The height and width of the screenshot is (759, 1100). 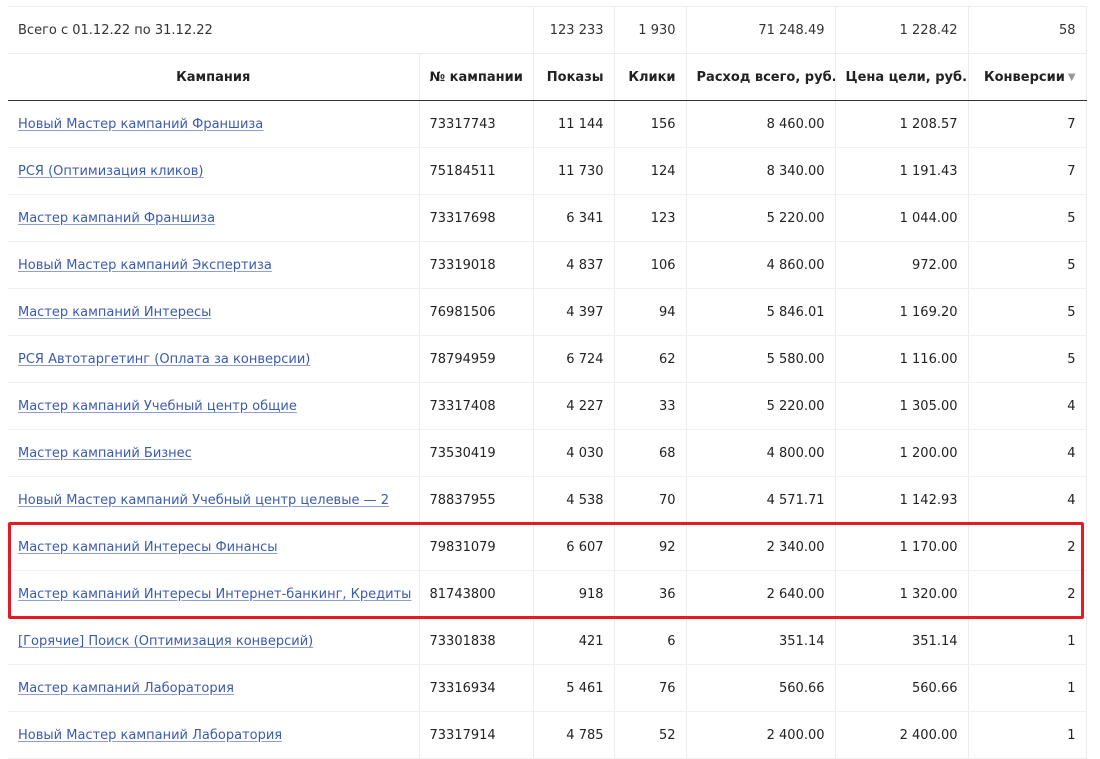 I want to click on campaign-link: Новый Мастер кампаний Франшиза, so click(x=140, y=124).